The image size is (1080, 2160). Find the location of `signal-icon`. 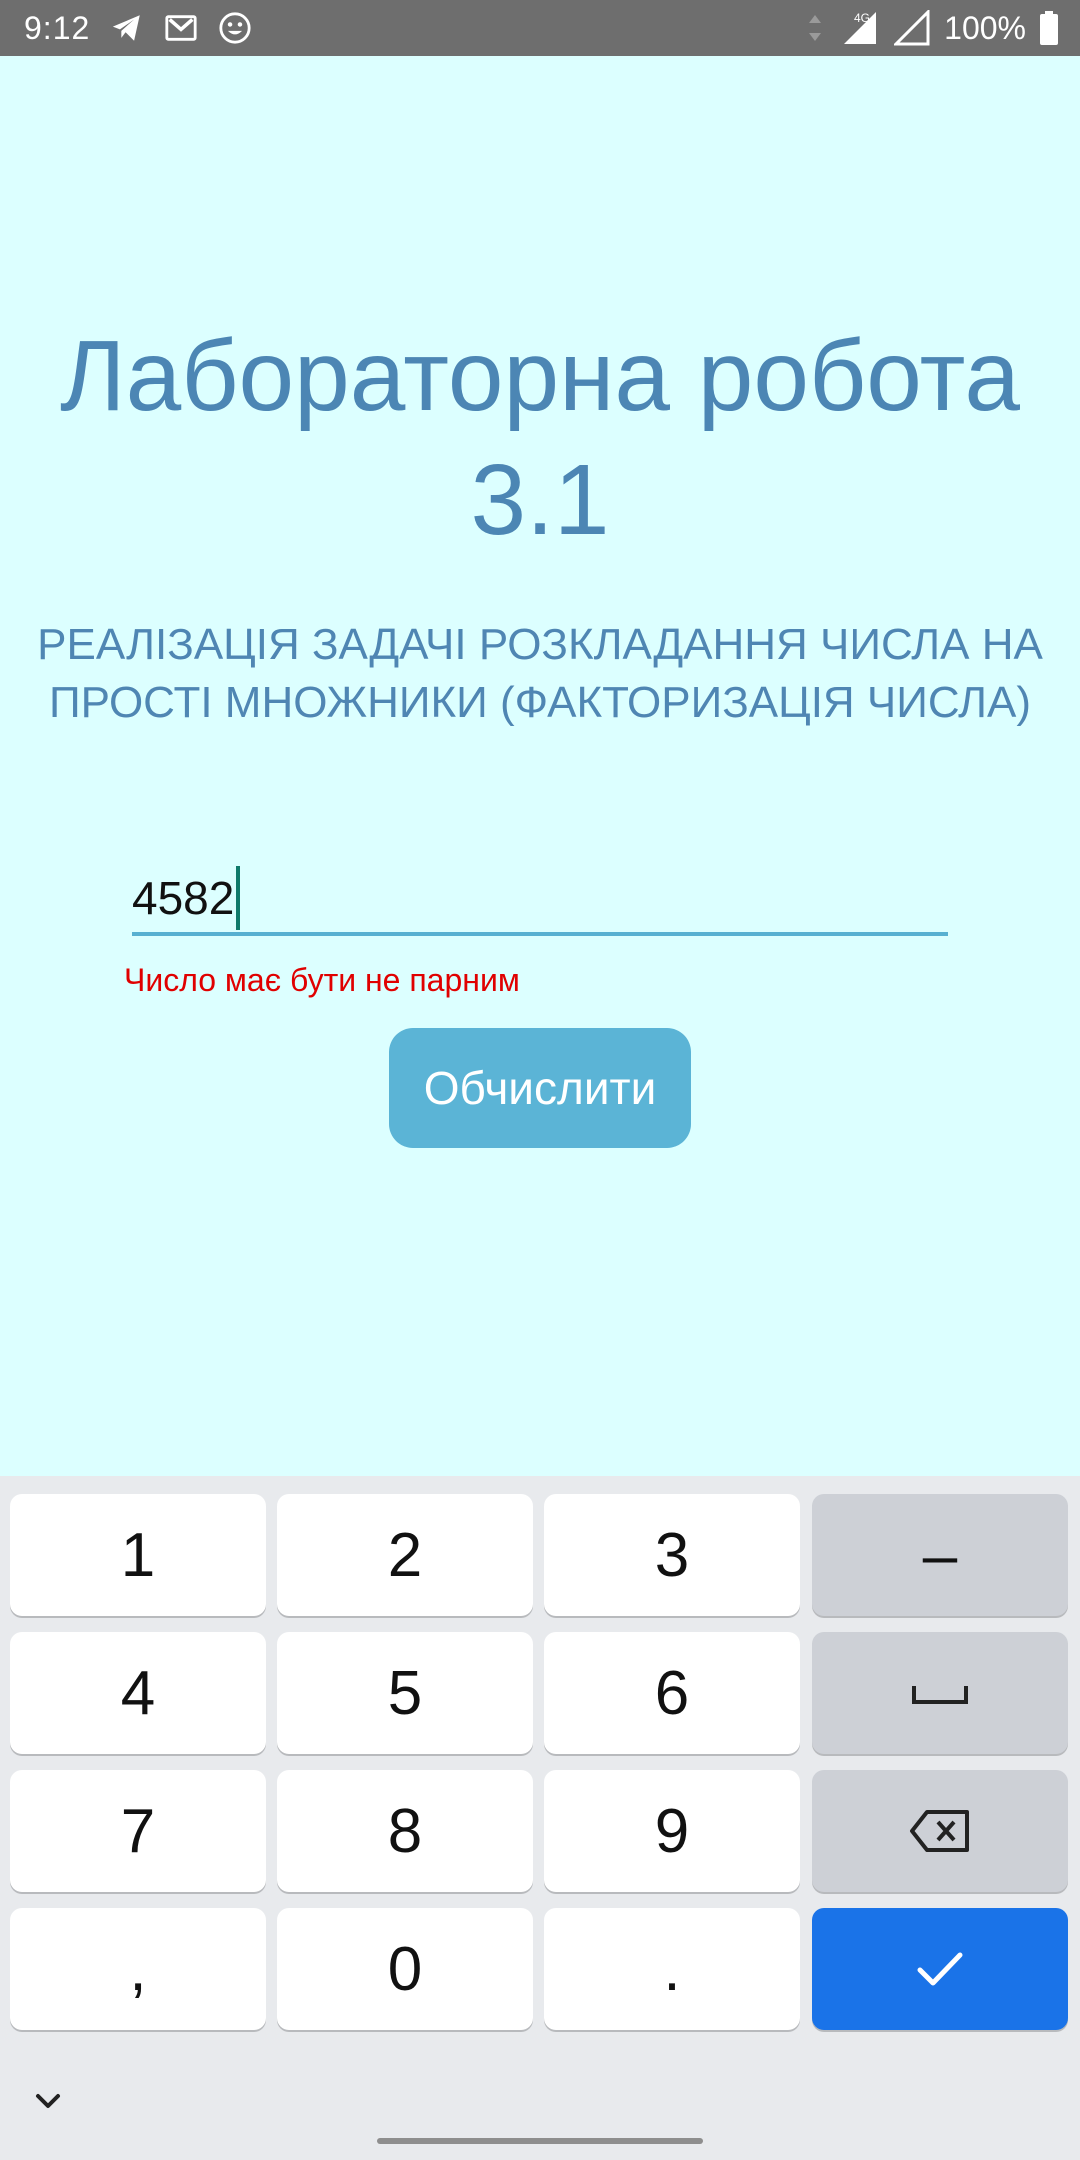

signal-icon is located at coordinates (912, 28).